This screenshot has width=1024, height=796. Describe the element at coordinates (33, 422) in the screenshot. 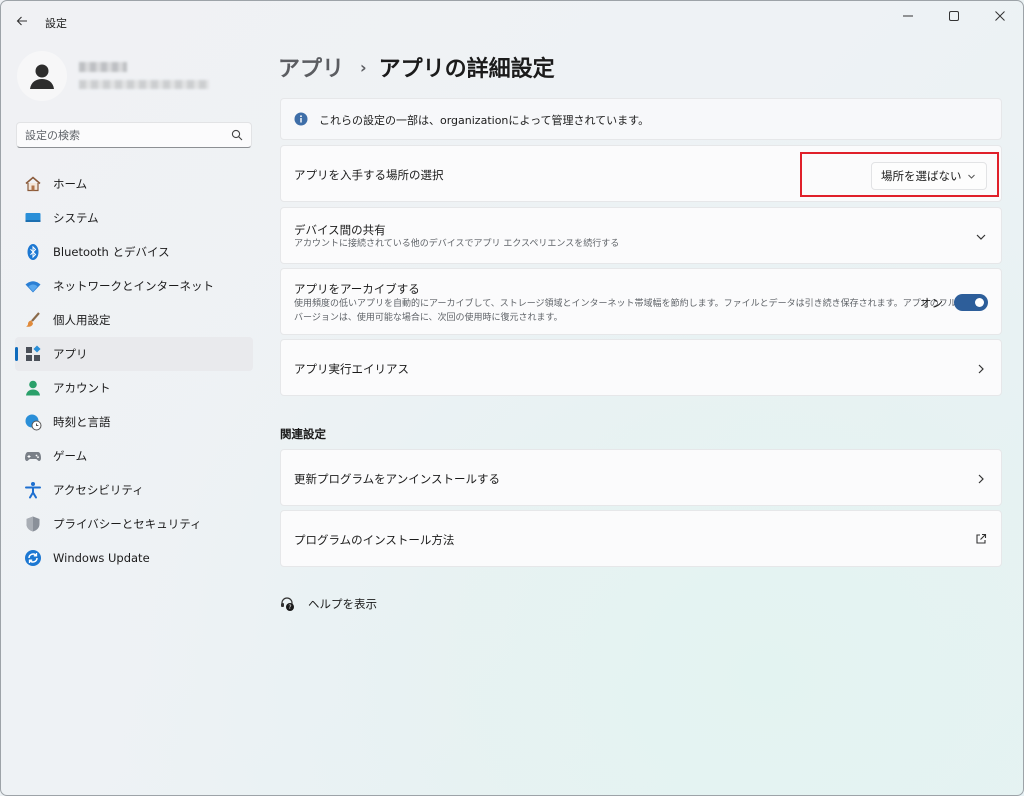

I see `globe-clock-icon` at that location.